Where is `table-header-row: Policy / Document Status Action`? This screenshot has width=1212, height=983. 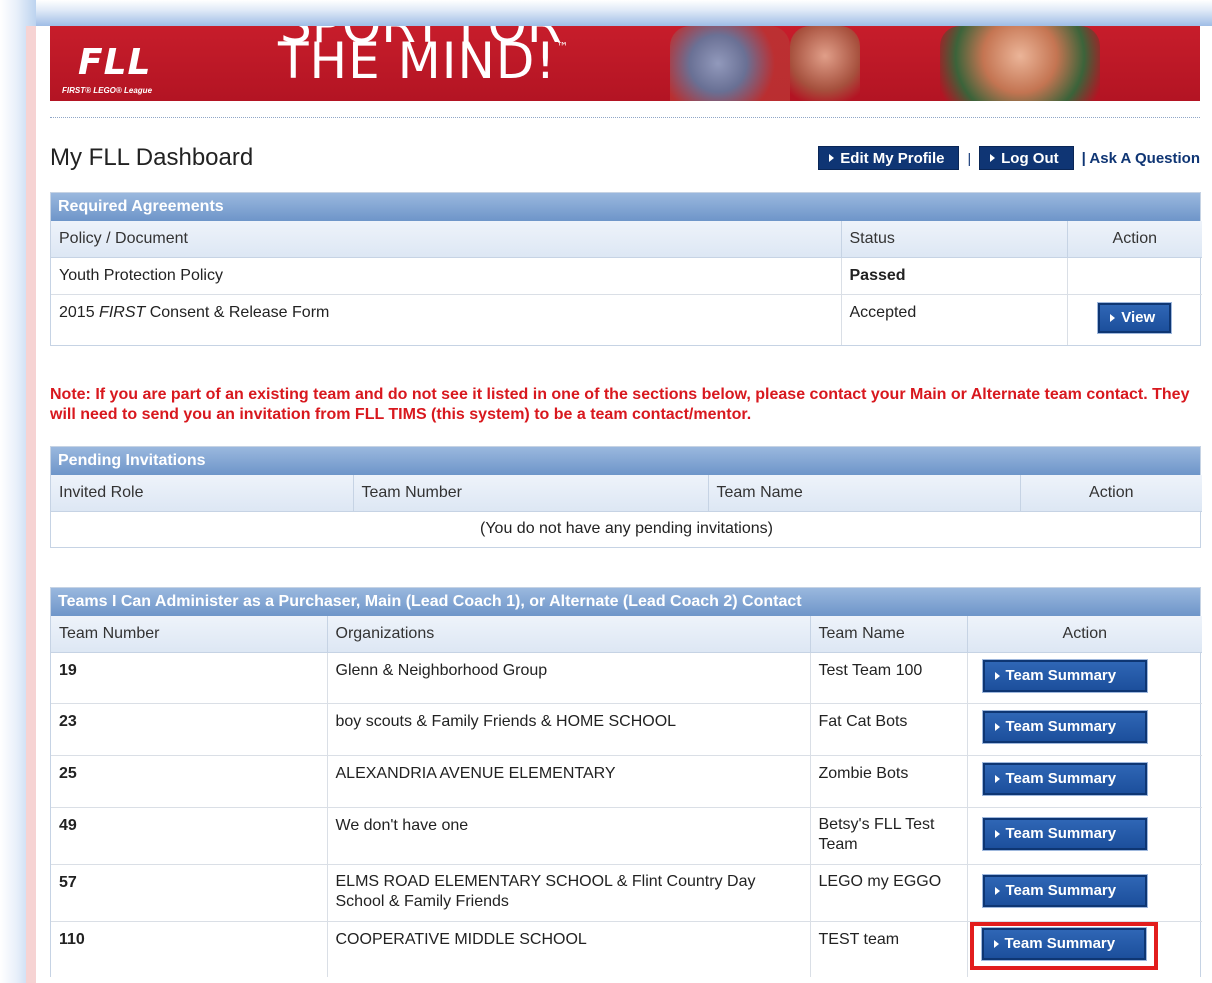 table-header-row: Policy / Document Status Action is located at coordinates (626, 239).